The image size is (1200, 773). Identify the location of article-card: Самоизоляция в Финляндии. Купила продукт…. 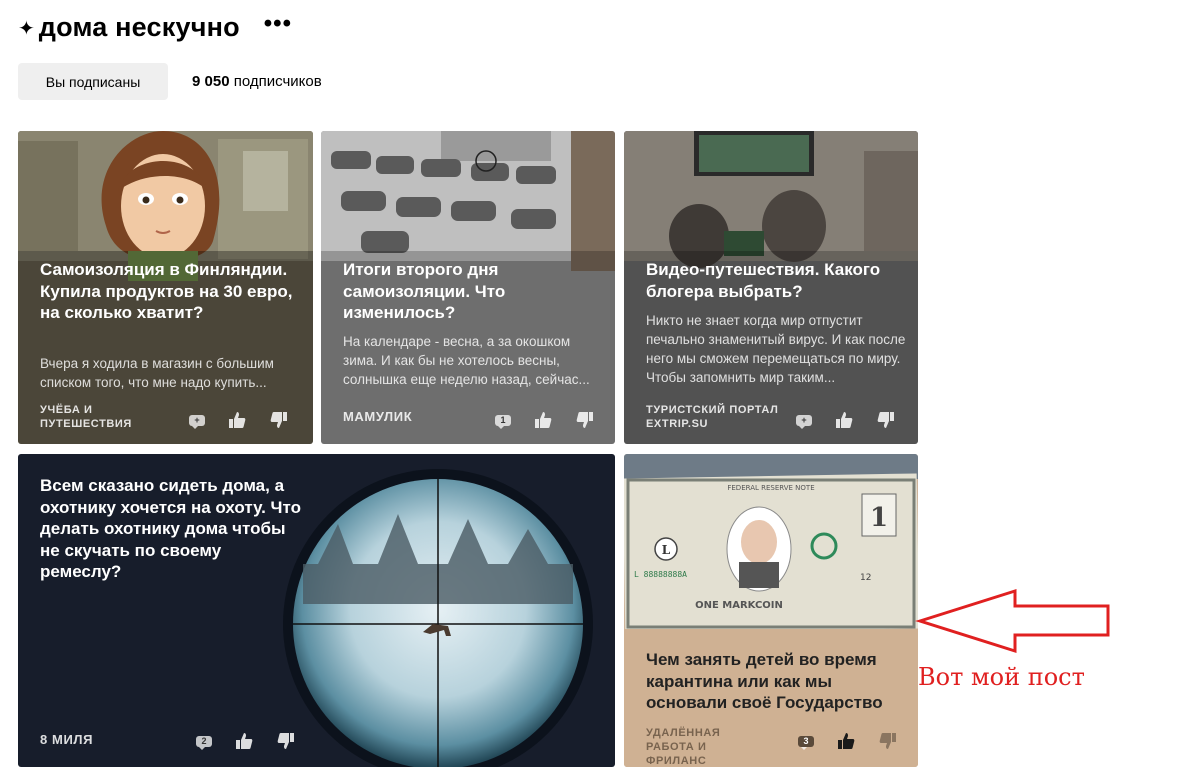
(165, 287).